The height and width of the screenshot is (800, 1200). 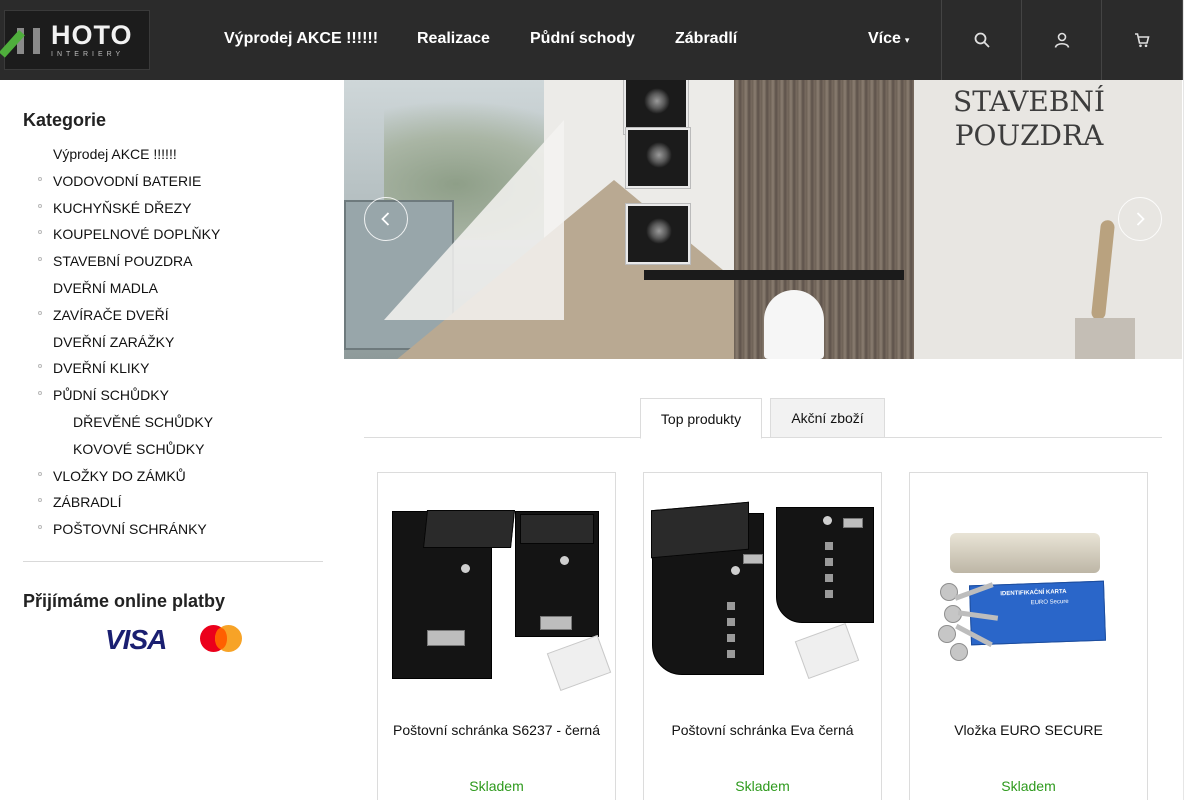 I want to click on product-image: IDENTIFIKAČNÍ KARTA EURO Secure, so click(x=1028, y=588).